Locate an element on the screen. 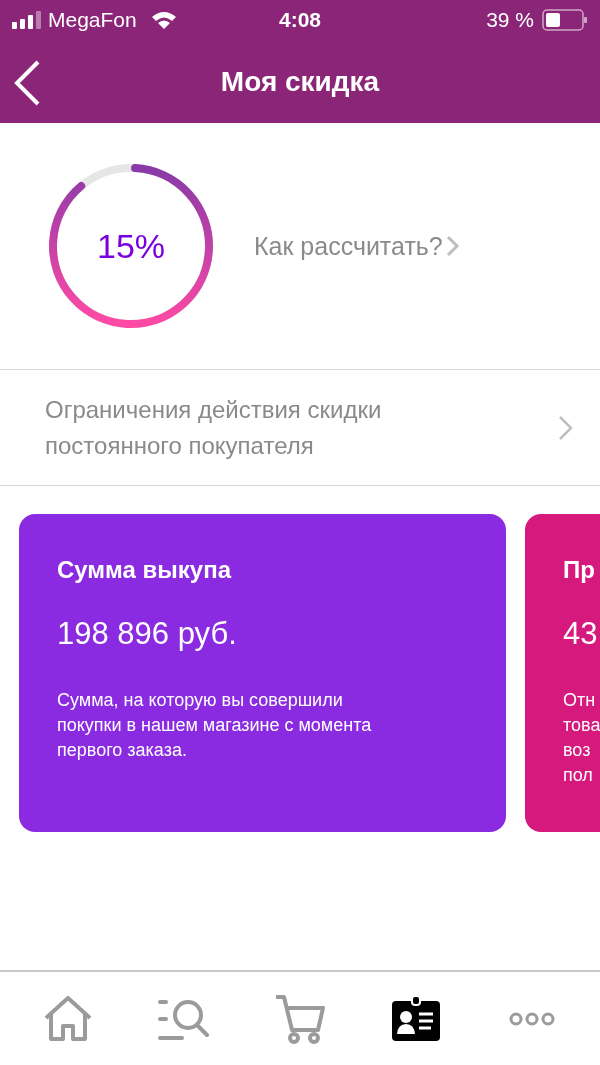 Image resolution: width=600 pixels, height=1065 pixels. discount-percent: 15% is located at coordinates (131, 246).